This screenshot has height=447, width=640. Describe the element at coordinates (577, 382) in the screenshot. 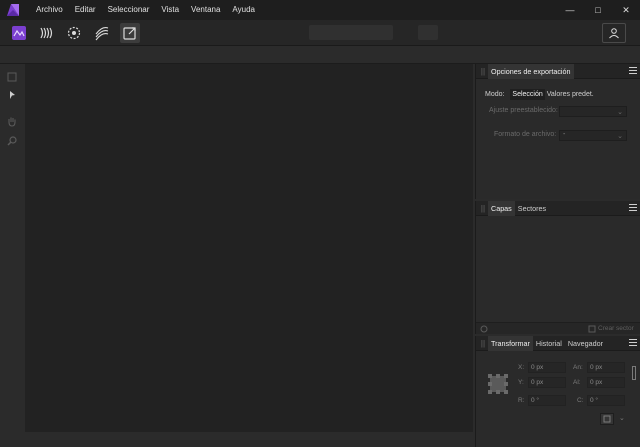

I see `height-label: Al:` at that location.